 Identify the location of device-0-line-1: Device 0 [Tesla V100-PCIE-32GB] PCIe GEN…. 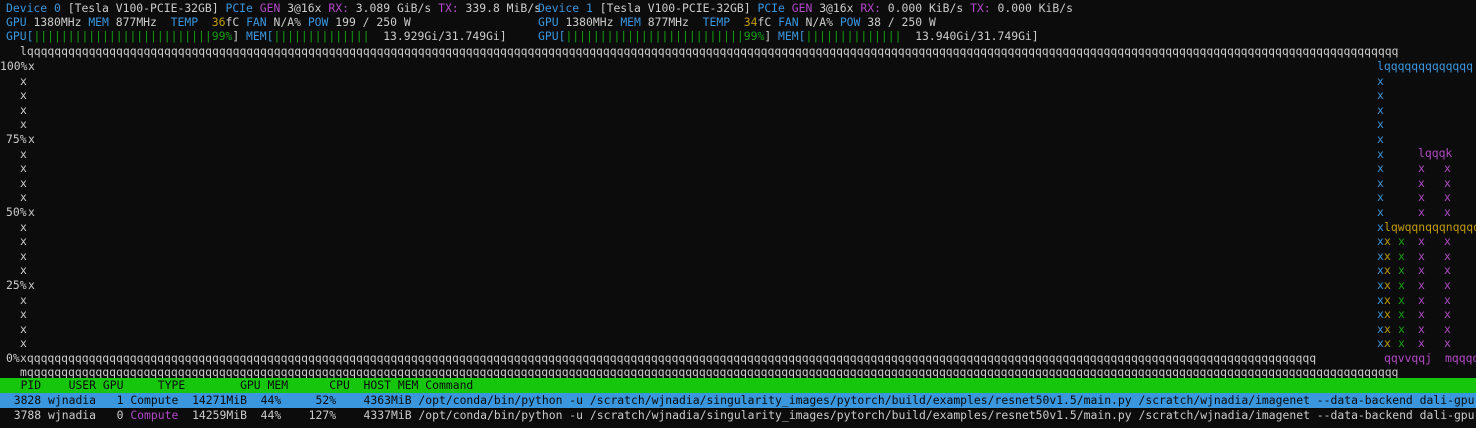
(273, 8).